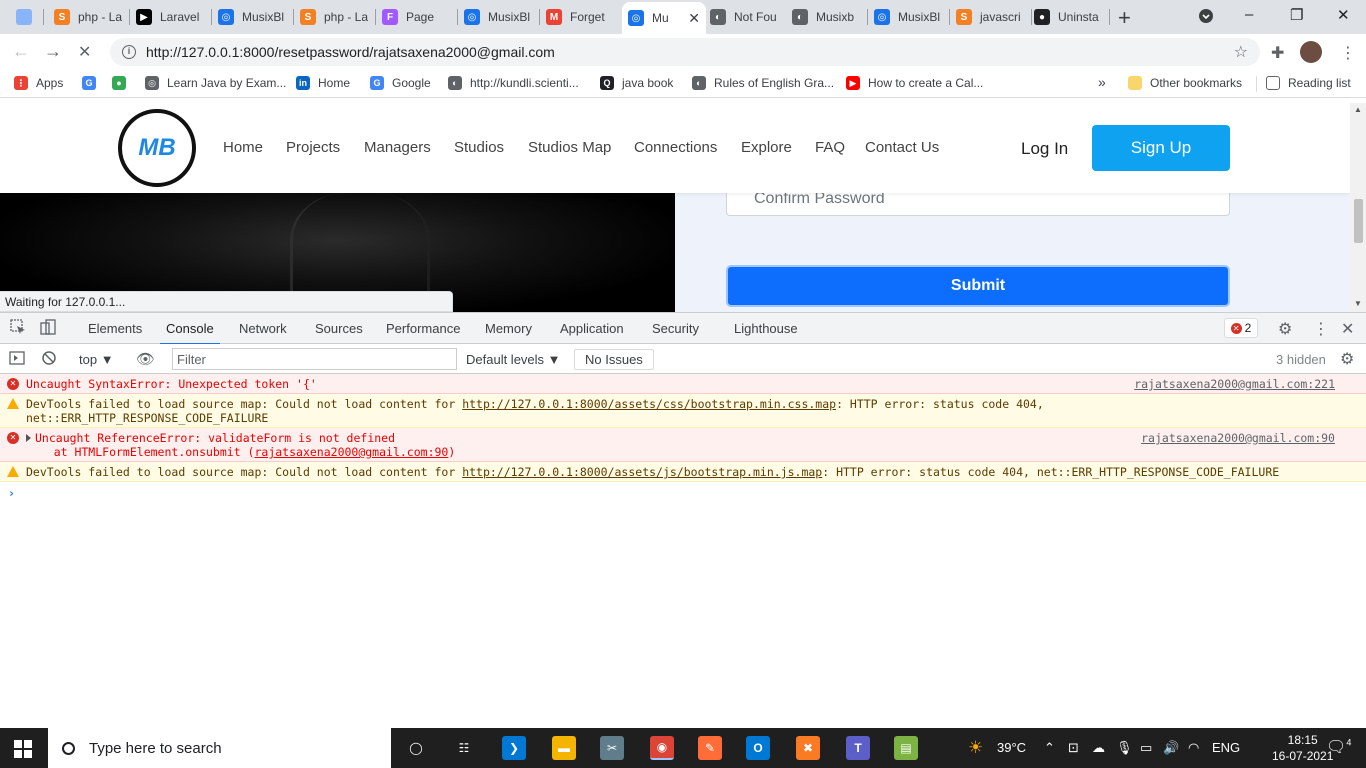  What do you see at coordinates (827, 17) in the screenshot?
I see `browser-tab: ◐ Musixb` at bounding box center [827, 17].